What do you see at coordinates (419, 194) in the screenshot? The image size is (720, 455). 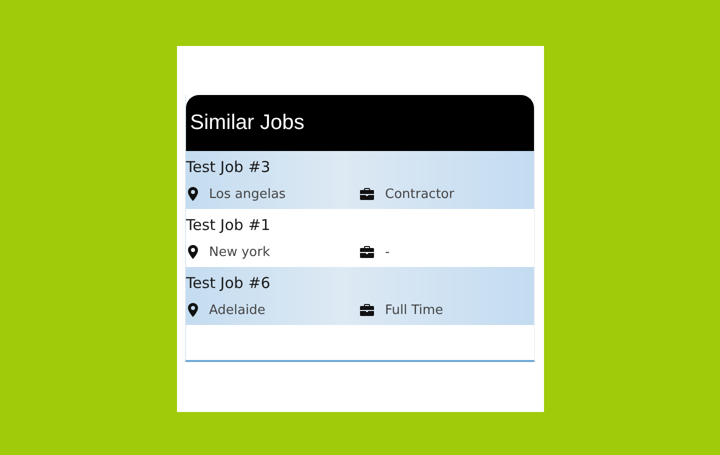 I see `job-type: Contractor` at bounding box center [419, 194].